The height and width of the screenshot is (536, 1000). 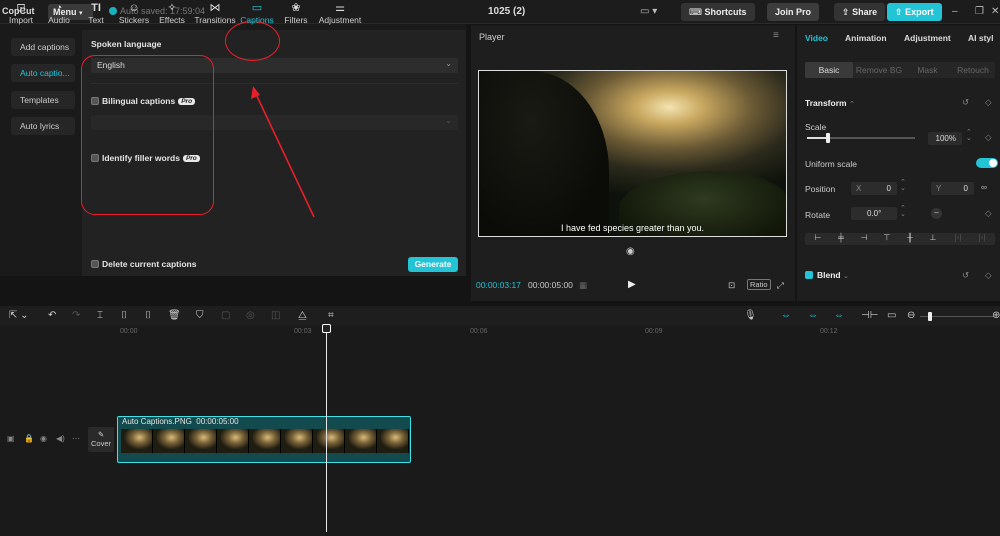 What do you see at coordinates (302, 315) in the screenshot?
I see `mirror-icon: ⧋` at bounding box center [302, 315].